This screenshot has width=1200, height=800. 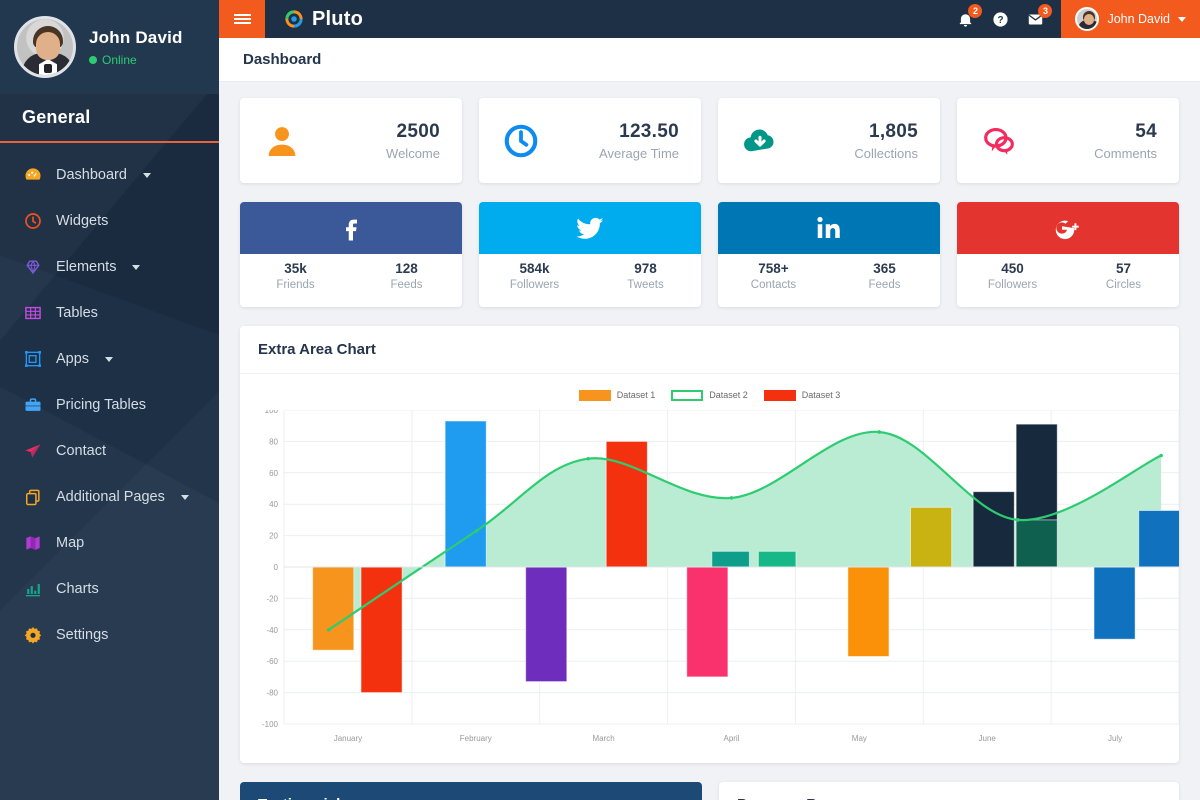 I want to click on social-stat: 584k Followers, so click(x=534, y=280).